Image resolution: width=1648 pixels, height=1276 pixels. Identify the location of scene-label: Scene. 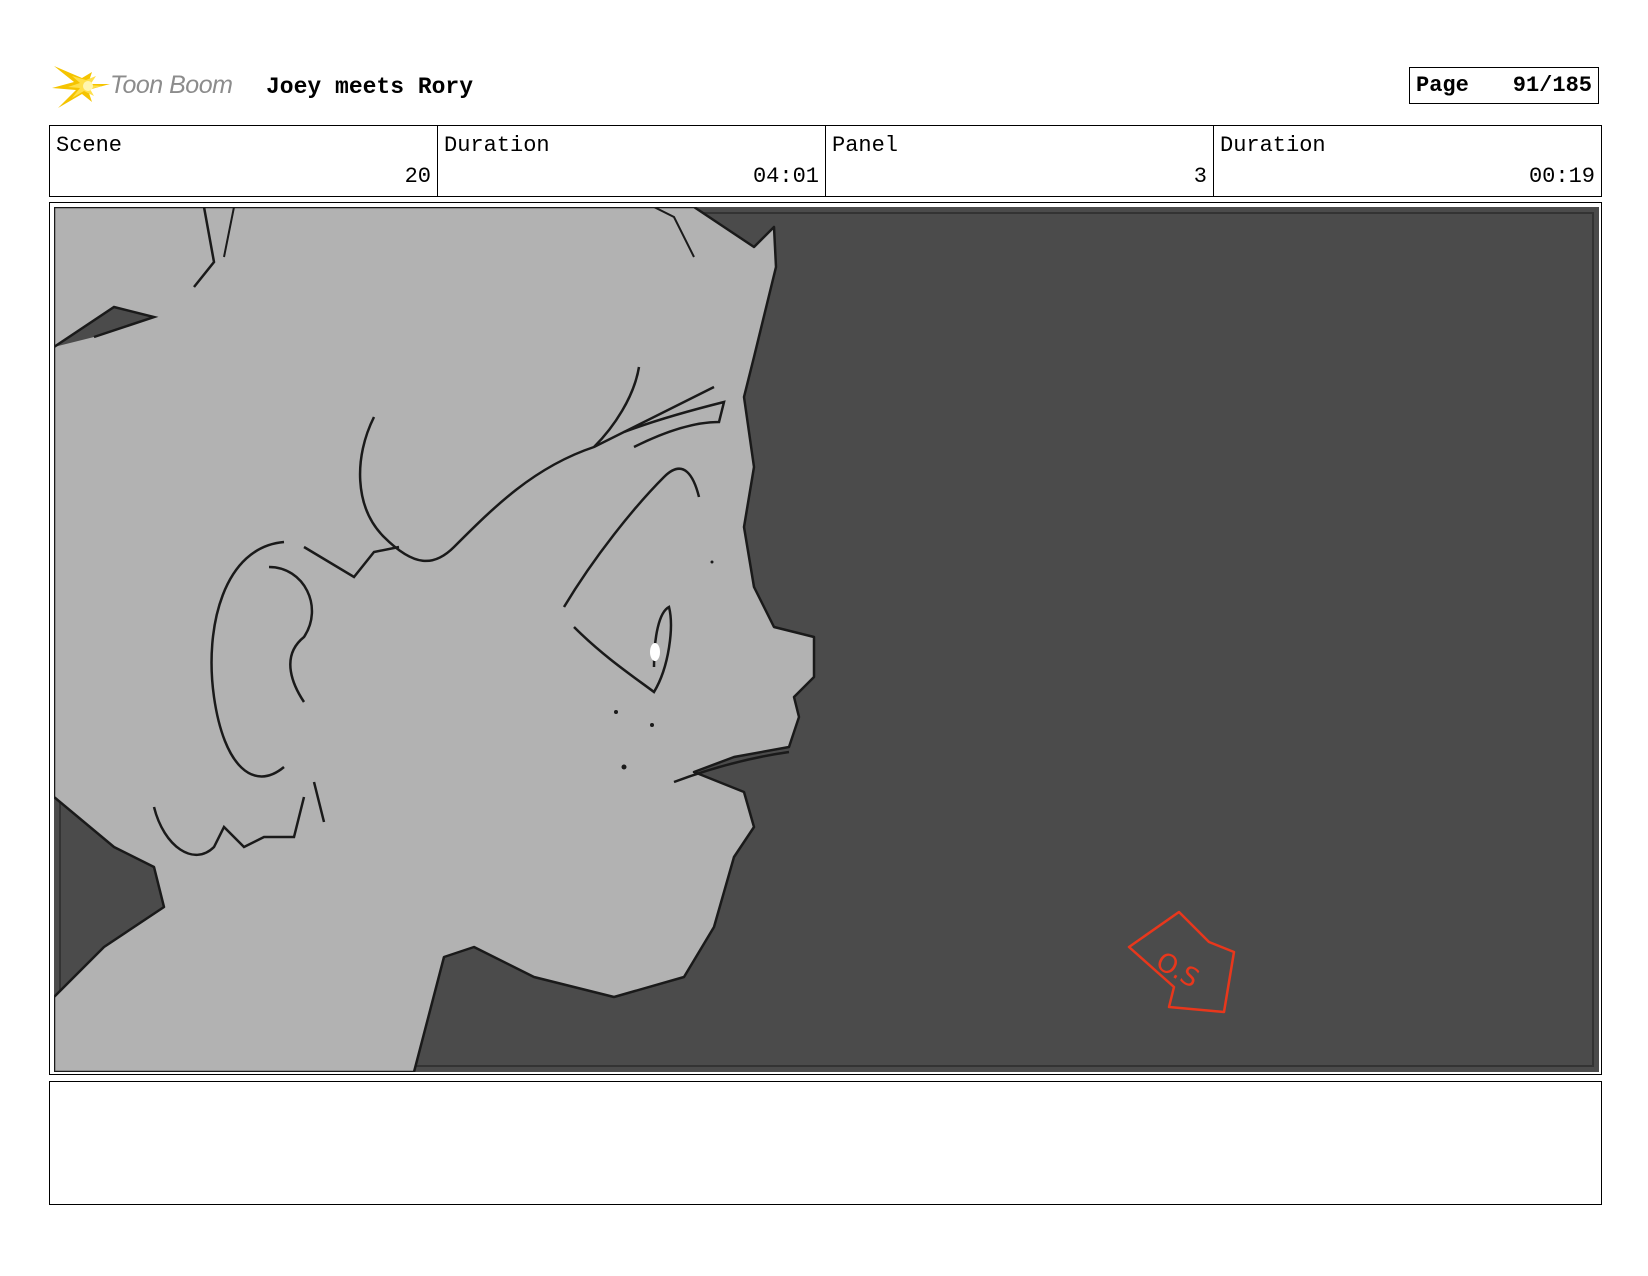
(89, 145).